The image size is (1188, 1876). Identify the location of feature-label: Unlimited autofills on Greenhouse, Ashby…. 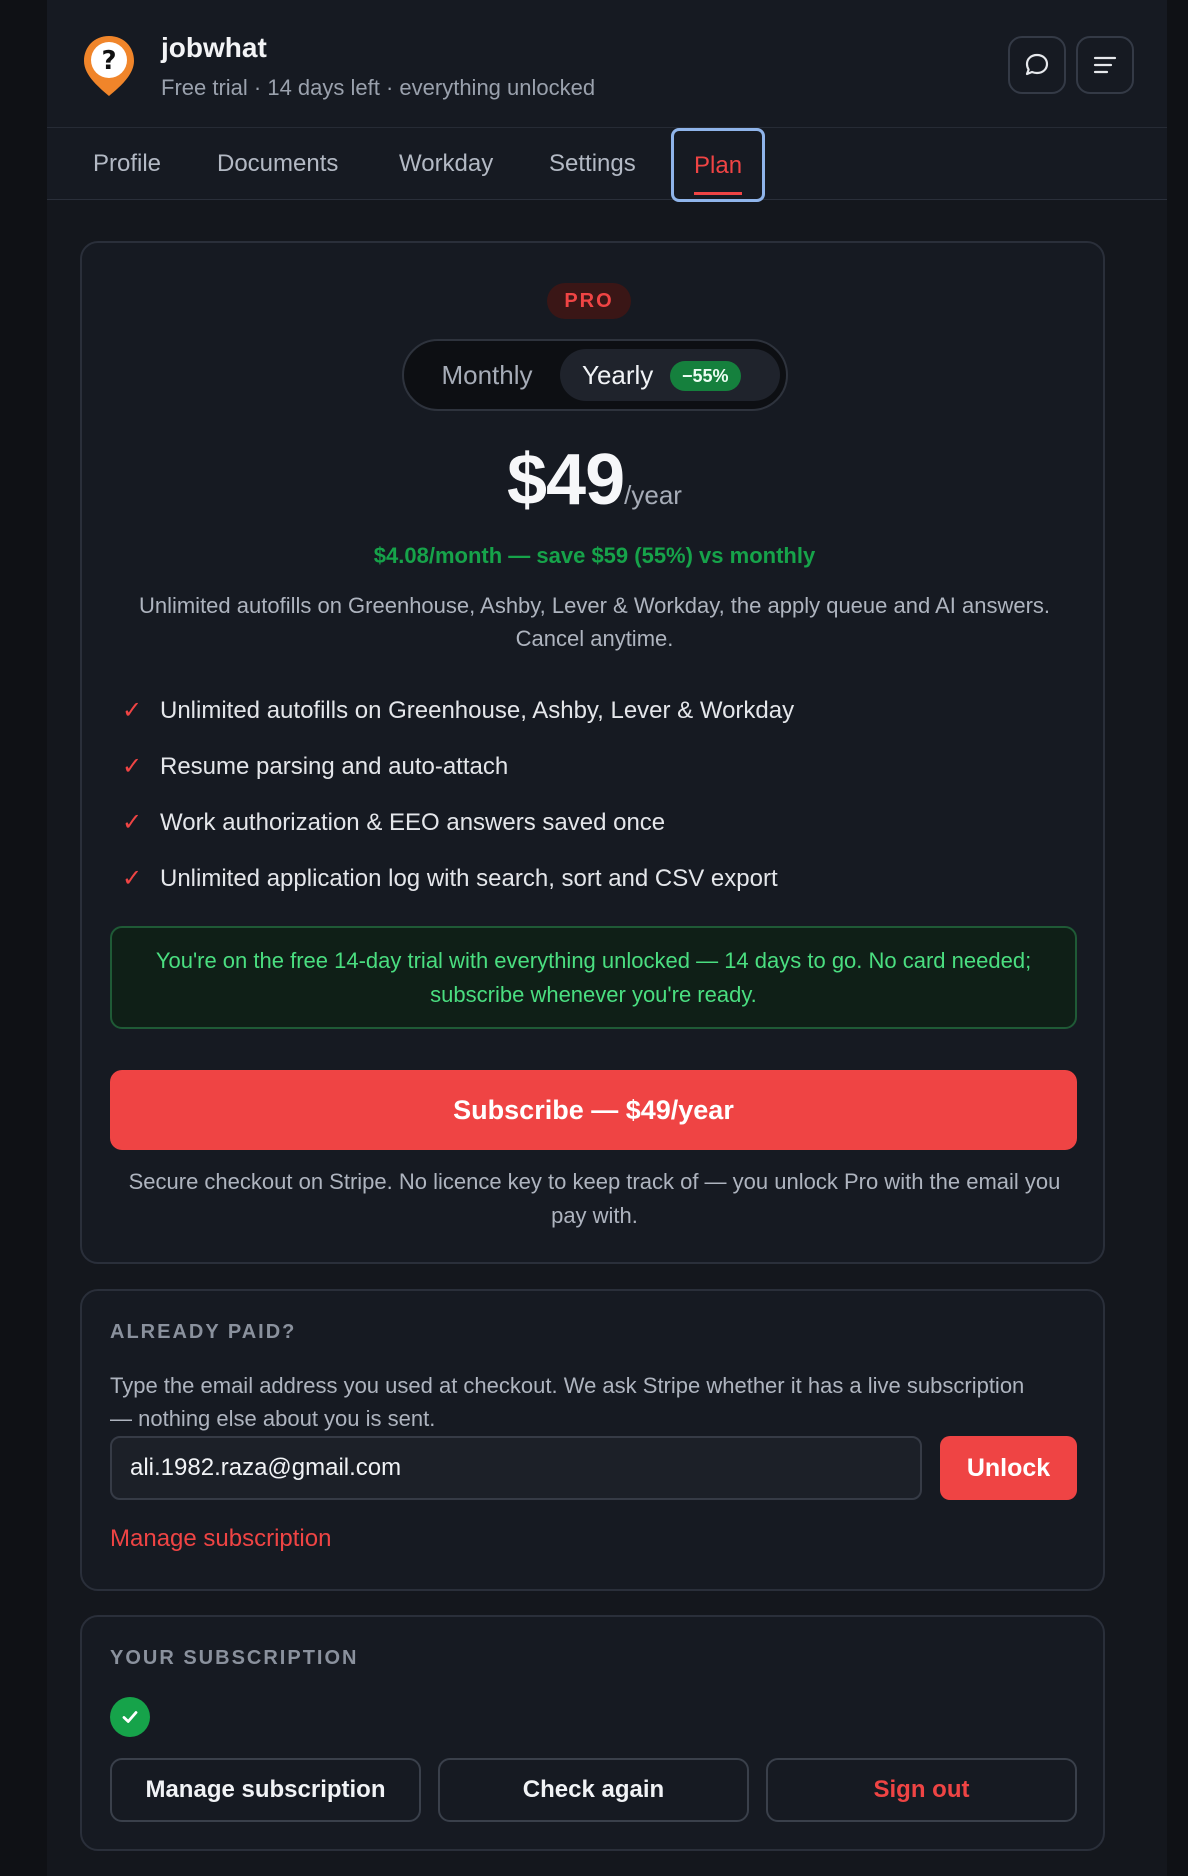
(477, 710).